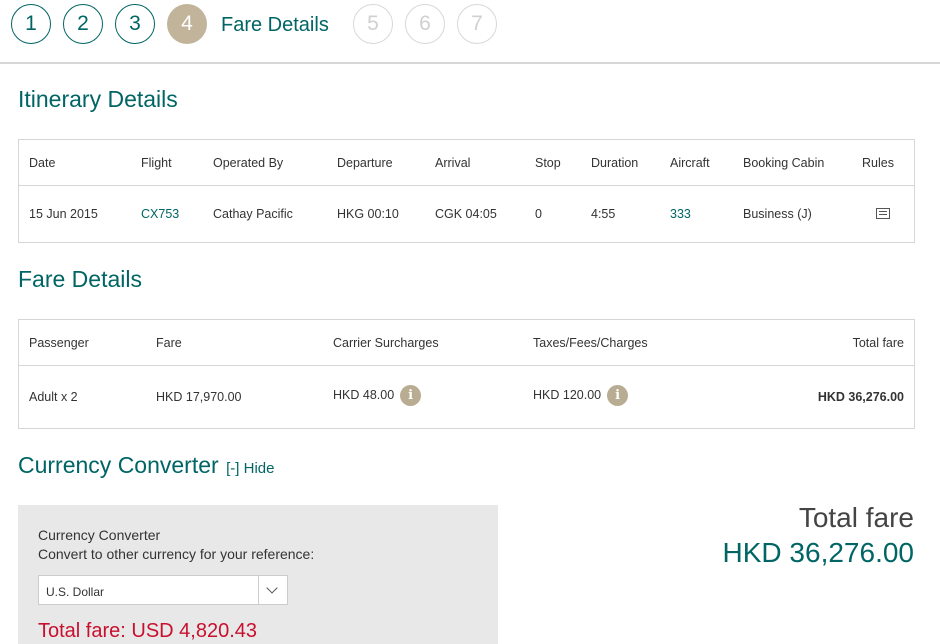 The width and height of the screenshot is (940, 644). Describe the element at coordinates (250, 468) in the screenshot. I see `hide-converter-link: [-] Hide` at that location.